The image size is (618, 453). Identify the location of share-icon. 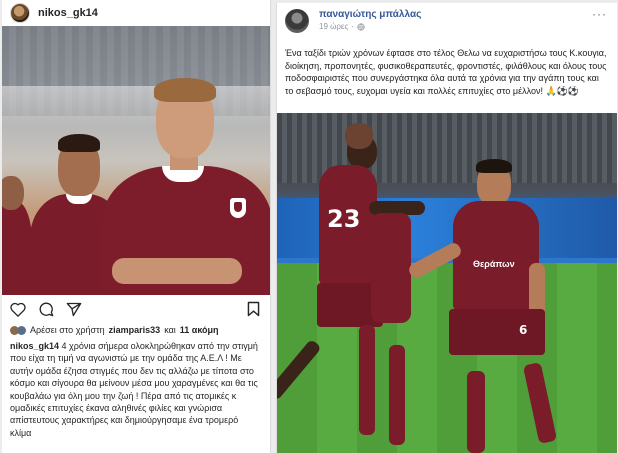
(74, 309).